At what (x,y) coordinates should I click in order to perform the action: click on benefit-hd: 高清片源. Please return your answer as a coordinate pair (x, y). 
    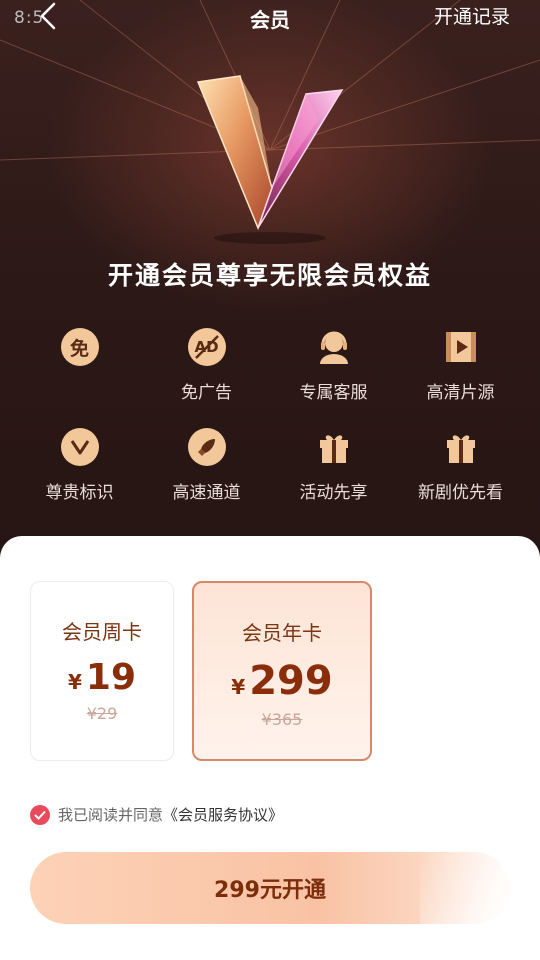
    Looking at the image, I should click on (460, 369).